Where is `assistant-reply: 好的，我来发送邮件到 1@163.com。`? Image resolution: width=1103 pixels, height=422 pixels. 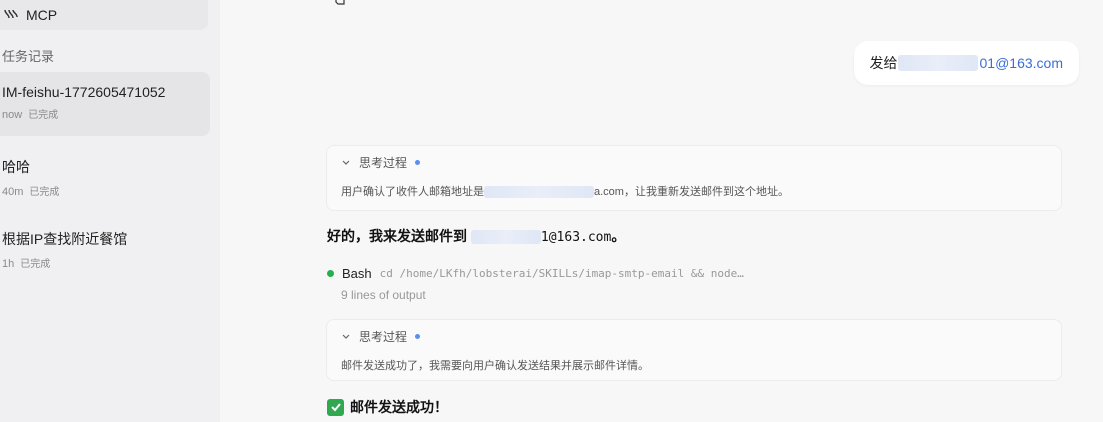
assistant-reply: 好的，我来发送邮件到 1@163.com。 is located at coordinates (476, 236).